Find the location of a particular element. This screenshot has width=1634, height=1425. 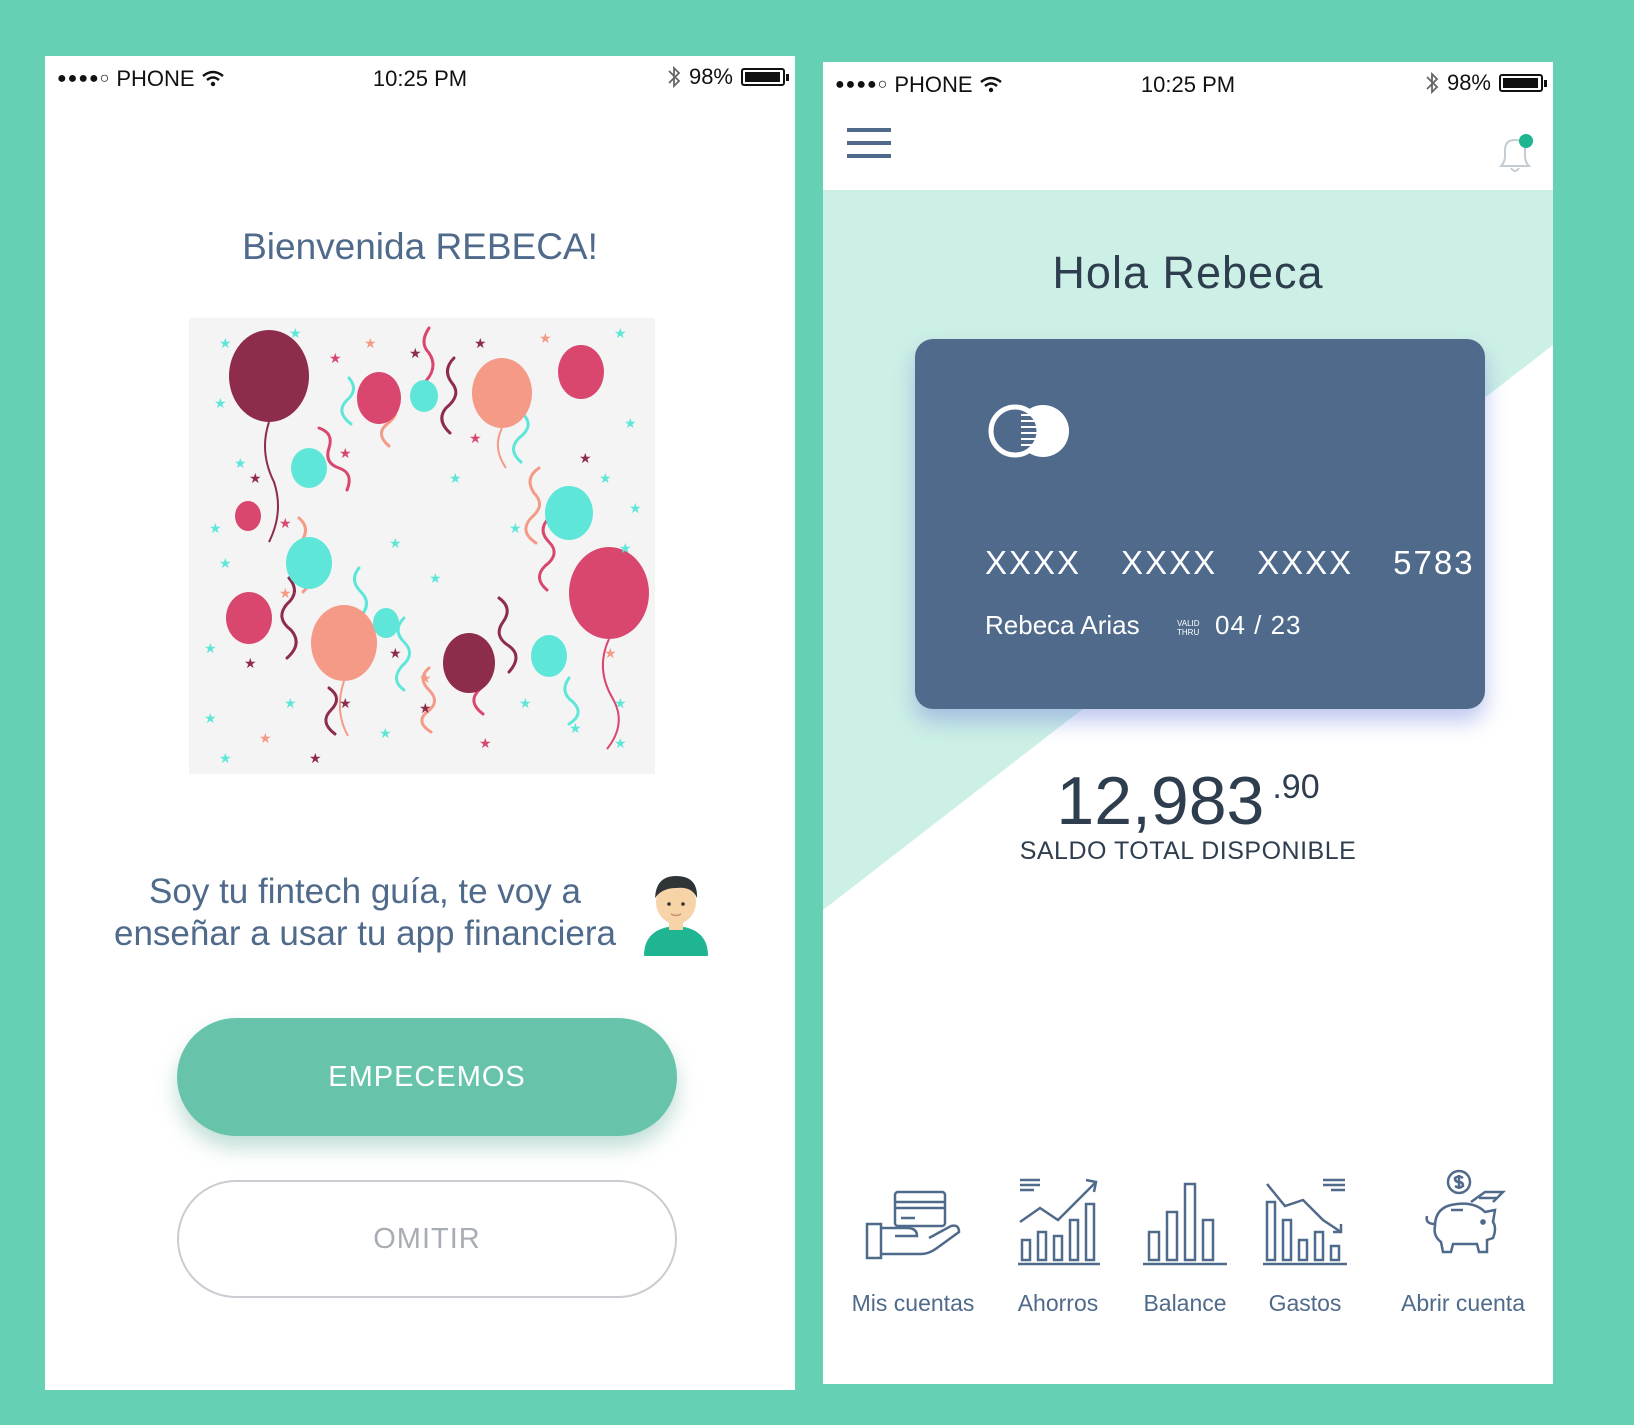

nav-item-abrir-cuenta: Abrir cuenta is located at coordinates (1463, 1239).